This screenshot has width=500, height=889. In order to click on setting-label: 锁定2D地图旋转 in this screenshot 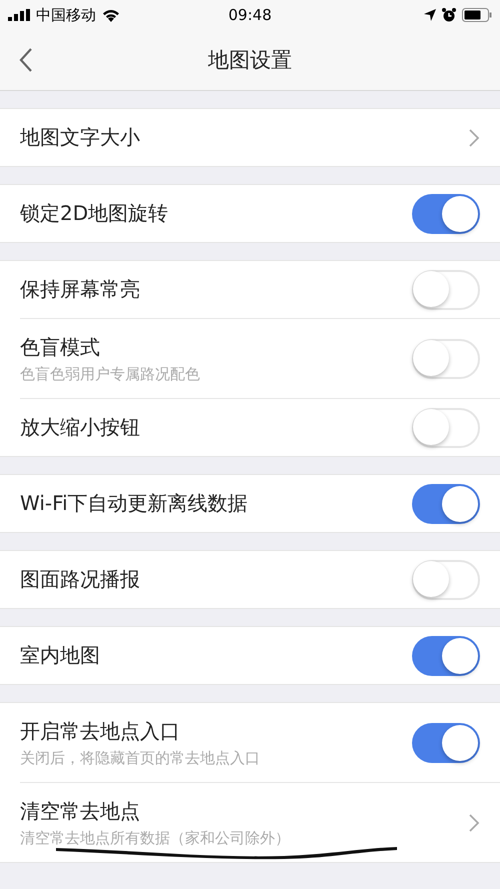, I will do `click(95, 213)`.